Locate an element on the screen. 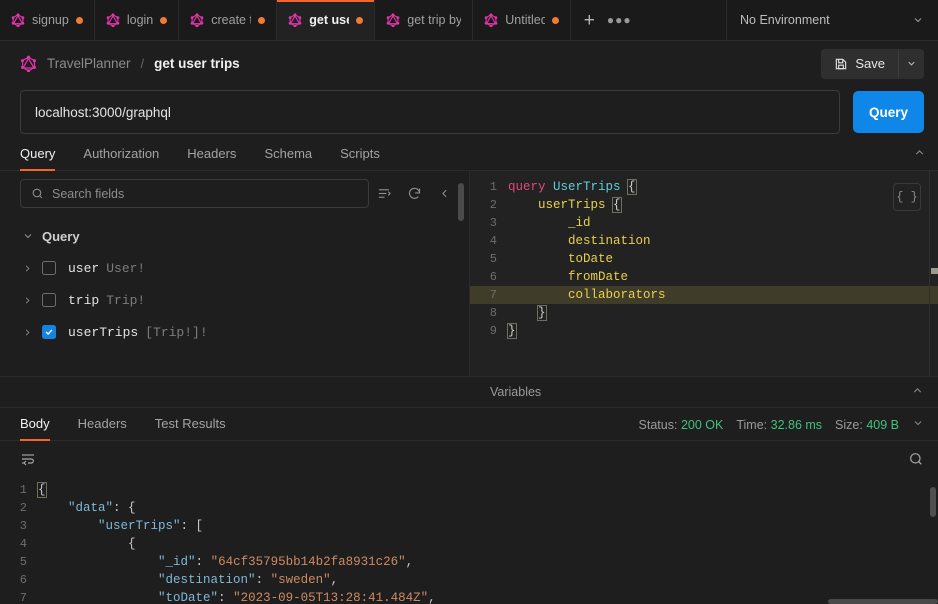  breadcrumb-request-name: get user trips is located at coordinates (197, 63).